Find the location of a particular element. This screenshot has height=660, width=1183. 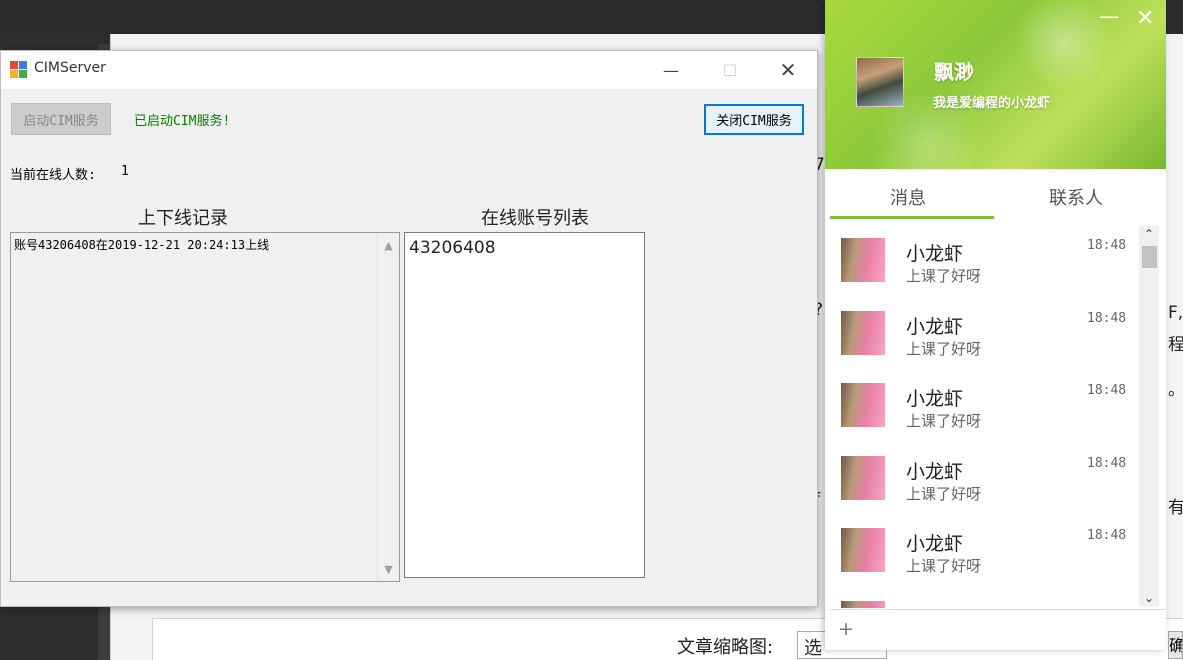

bg-right-fragment: F, is located at coordinates (1175, 313).